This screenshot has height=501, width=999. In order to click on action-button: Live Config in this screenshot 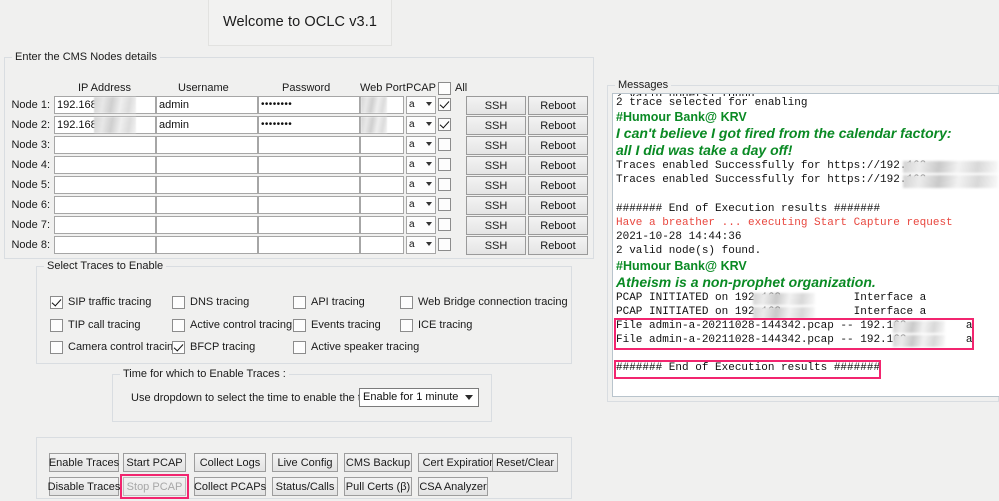, I will do `click(305, 462)`.